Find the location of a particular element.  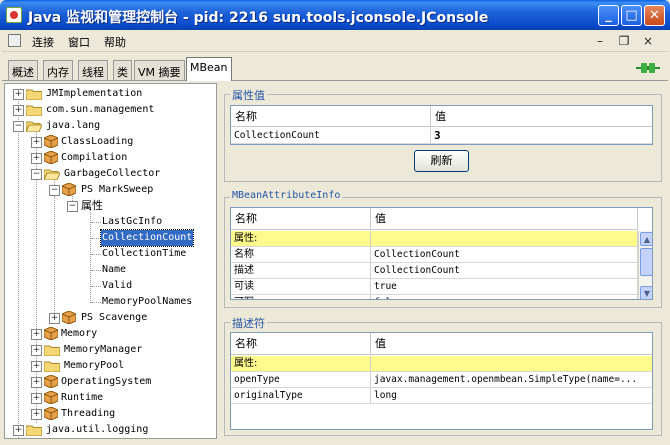

tree-node-collectioncount: CollectionCount is located at coordinates (147, 238).